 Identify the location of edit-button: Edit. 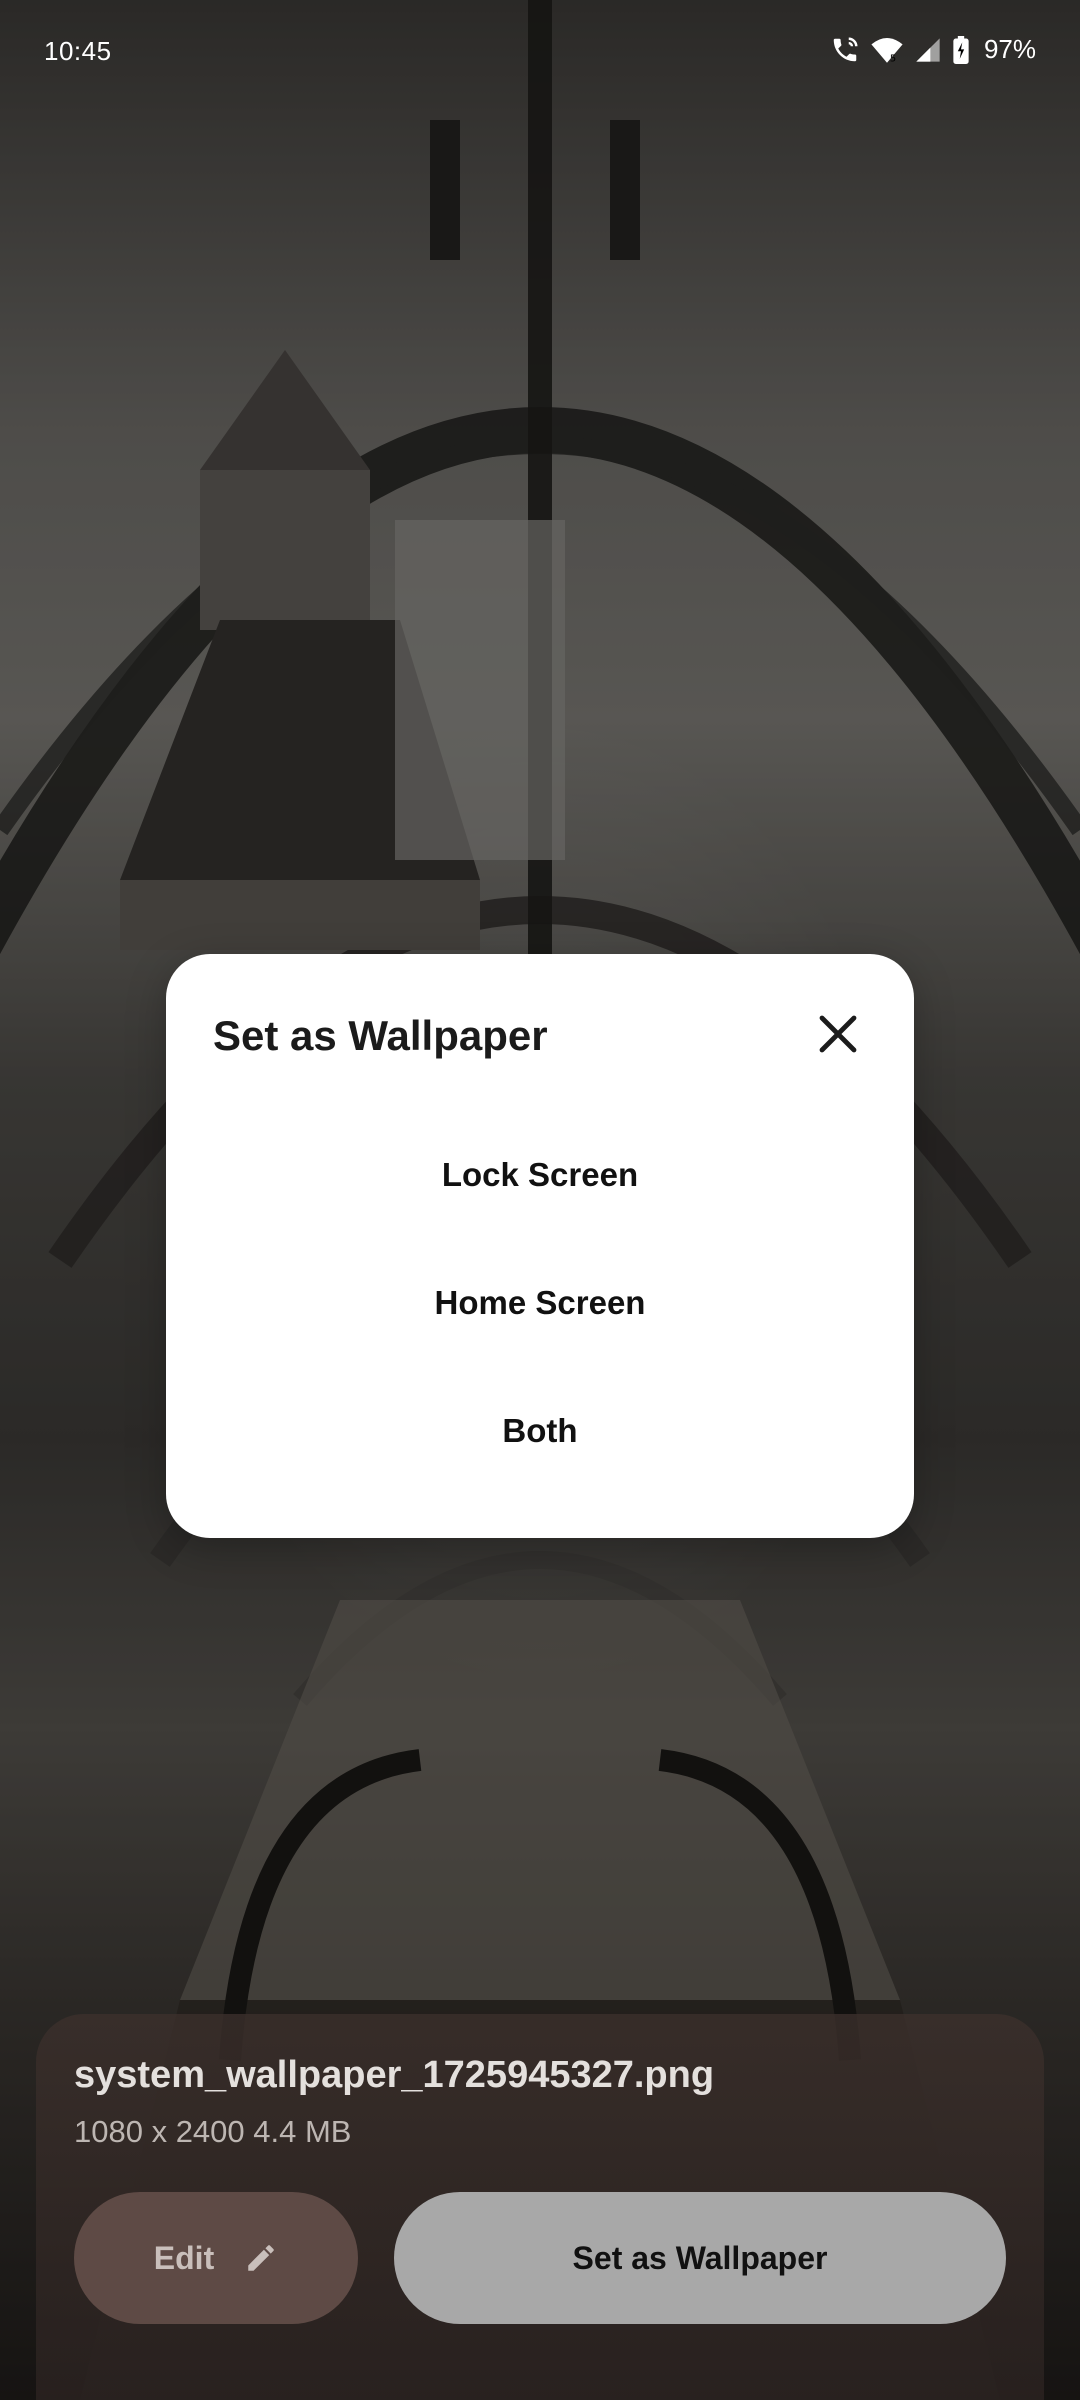
(216, 2258).